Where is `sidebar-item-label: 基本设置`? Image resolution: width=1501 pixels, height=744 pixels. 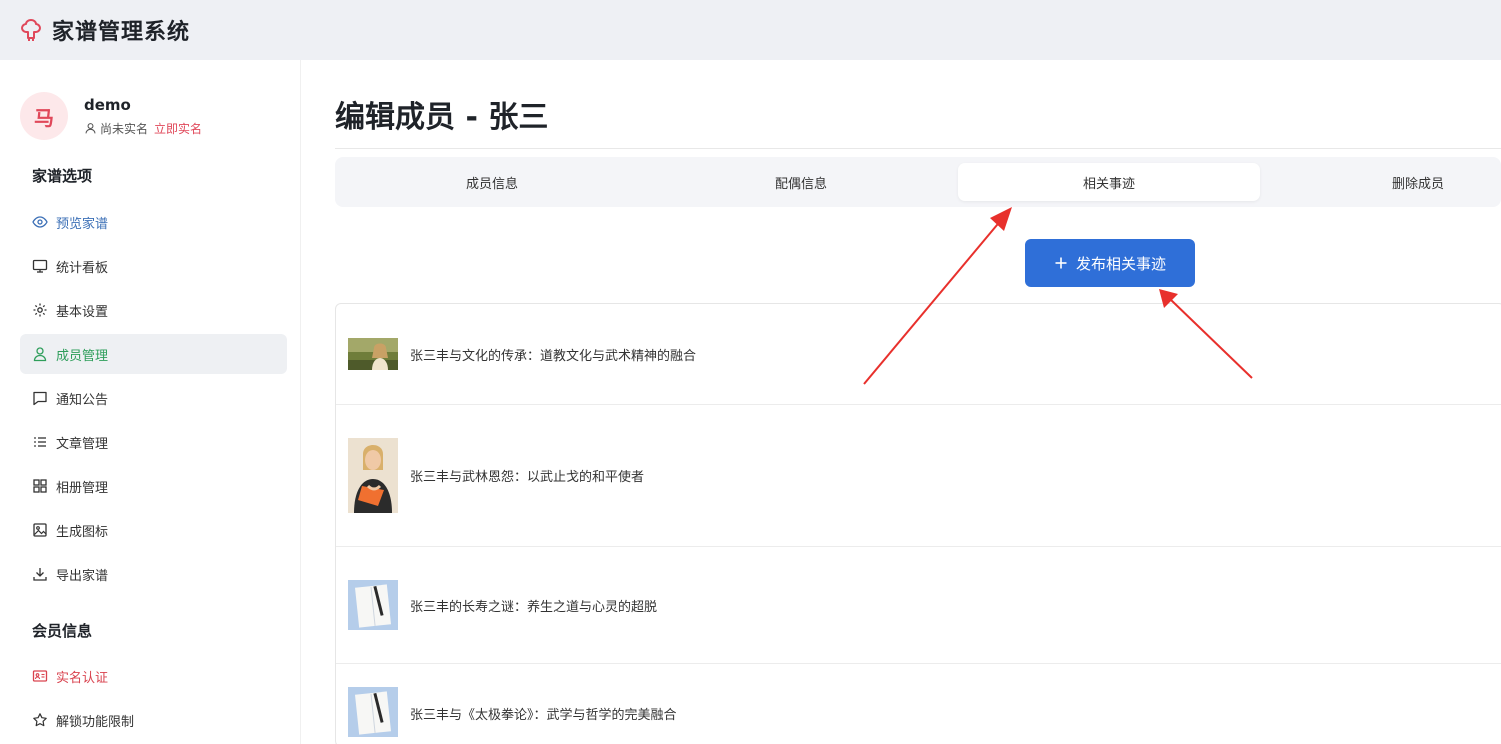
sidebar-item-label: 基本设置 is located at coordinates (82, 312).